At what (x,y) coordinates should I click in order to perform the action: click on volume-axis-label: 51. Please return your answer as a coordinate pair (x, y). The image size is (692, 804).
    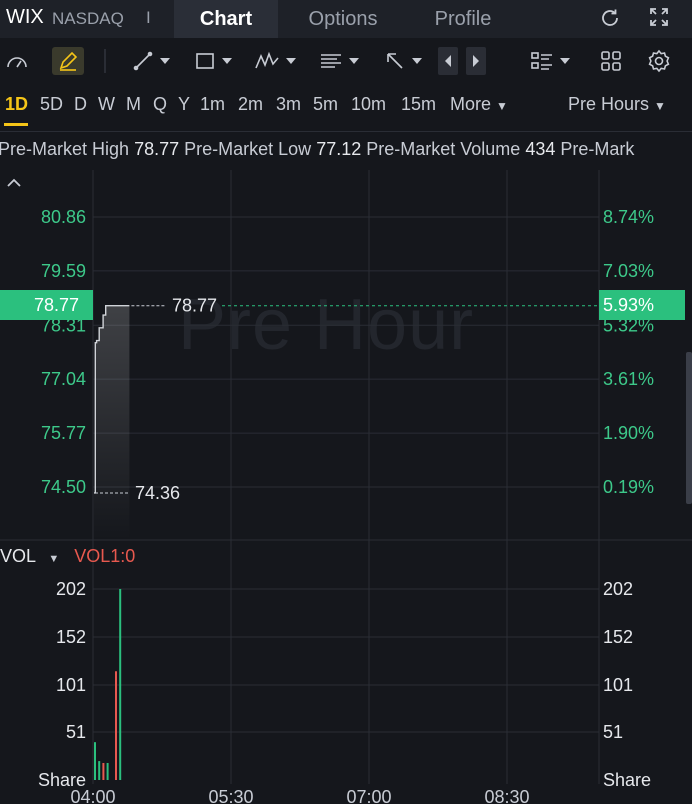
    Looking at the image, I should click on (76, 732).